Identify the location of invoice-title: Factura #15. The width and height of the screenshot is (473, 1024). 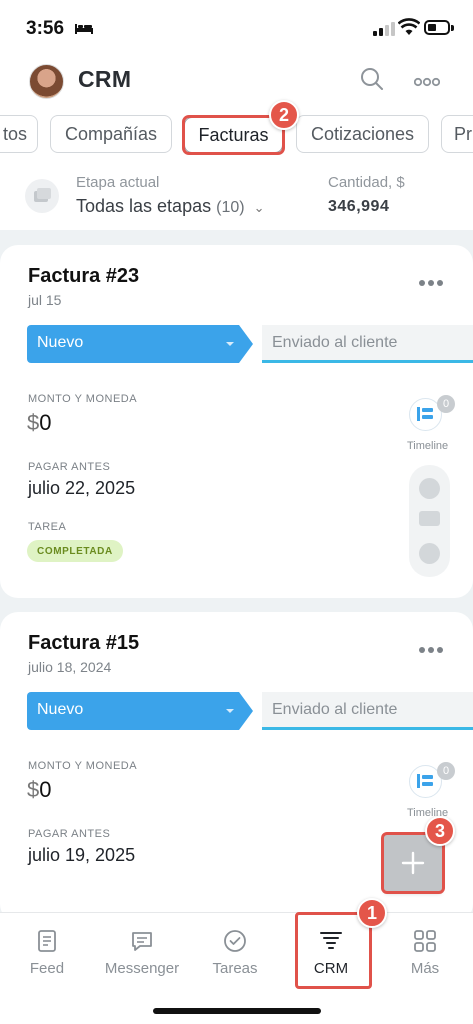
(83, 643).